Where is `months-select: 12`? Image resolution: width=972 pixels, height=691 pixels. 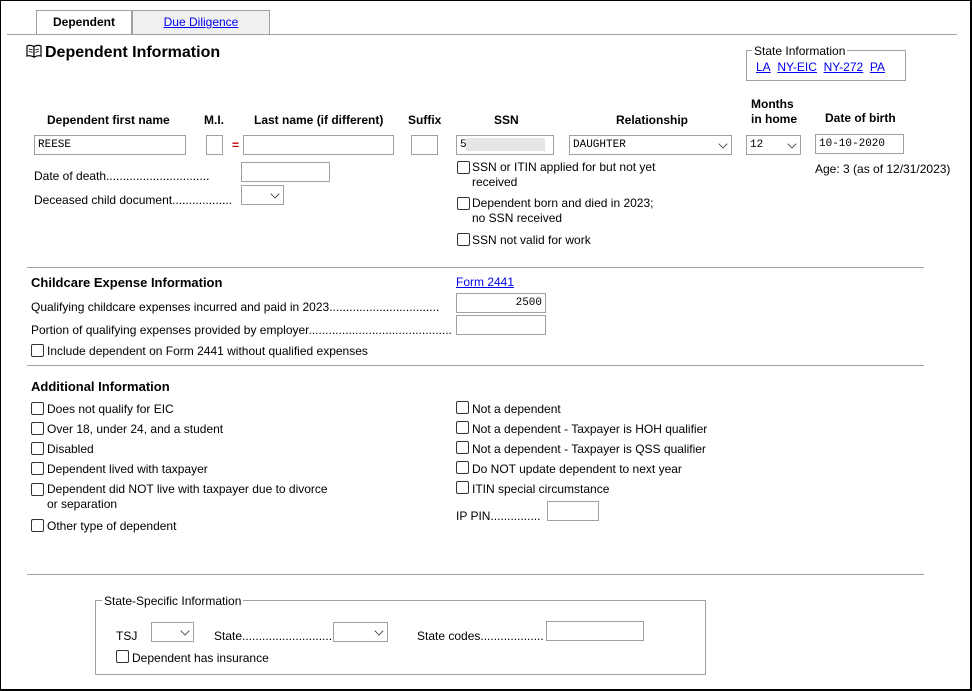
months-select: 12 is located at coordinates (773, 145).